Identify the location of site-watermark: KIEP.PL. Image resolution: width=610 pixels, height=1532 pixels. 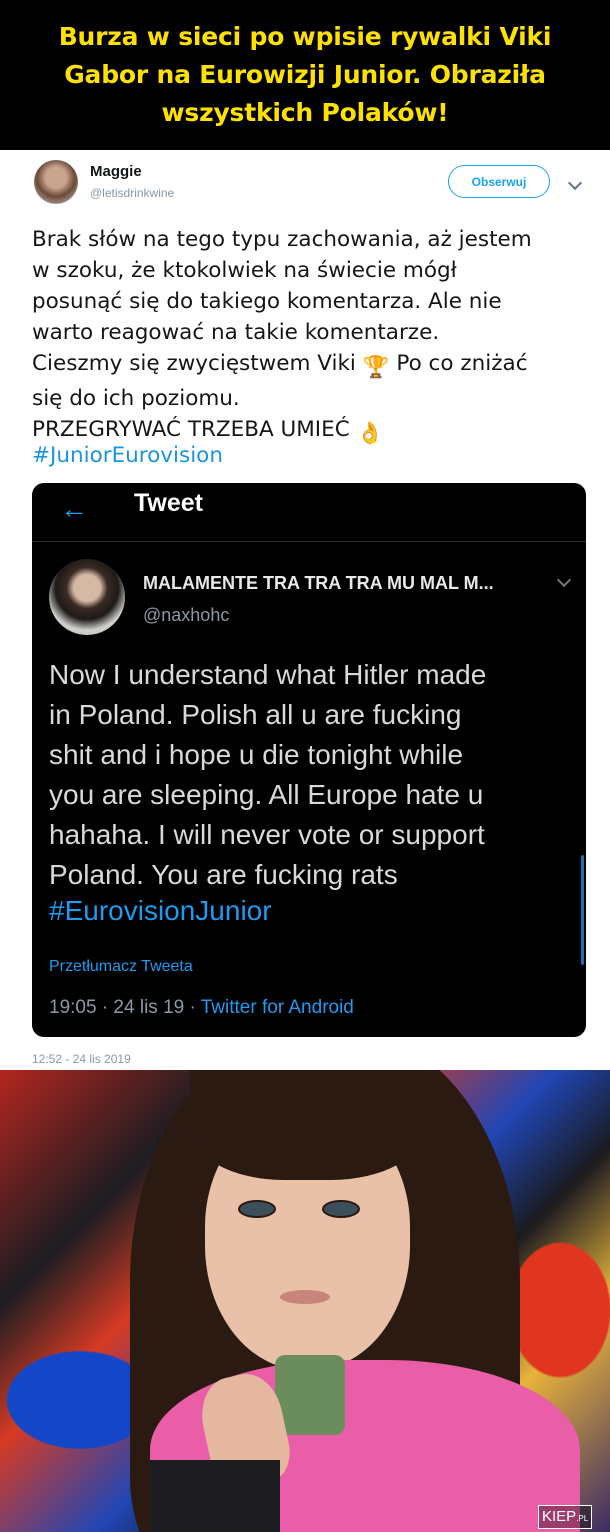
(565, 1517).